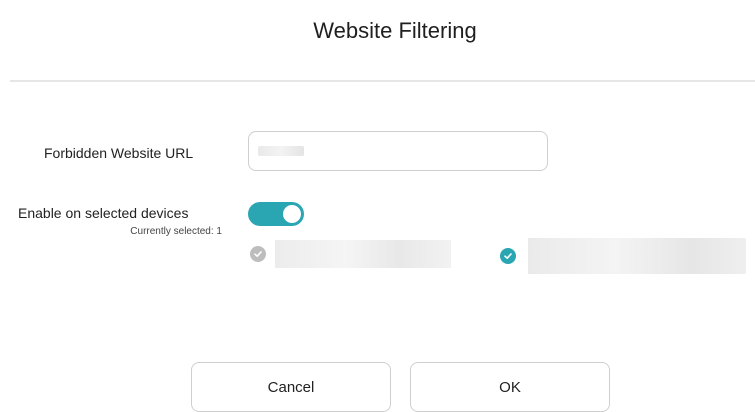 The height and width of the screenshot is (412, 755). What do you see at coordinates (103, 213) in the screenshot?
I see `enable-devices-label: Enable on selected devices` at bounding box center [103, 213].